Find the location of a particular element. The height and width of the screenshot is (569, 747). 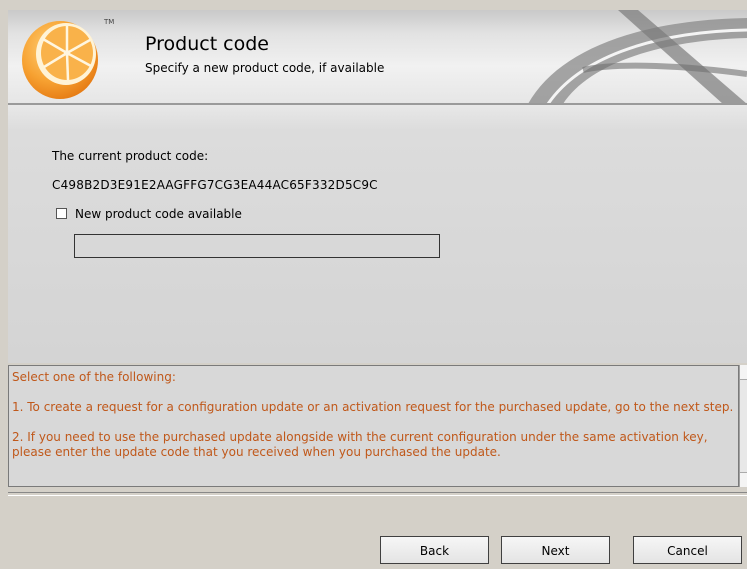

trademark-label: TM is located at coordinates (109, 22).